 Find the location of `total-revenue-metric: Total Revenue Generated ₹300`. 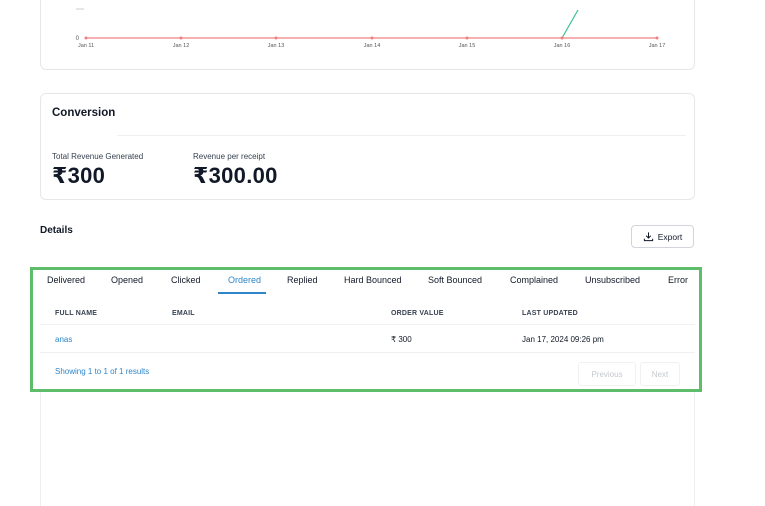

total-revenue-metric: Total Revenue Generated ₹300 is located at coordinates (97, 170).